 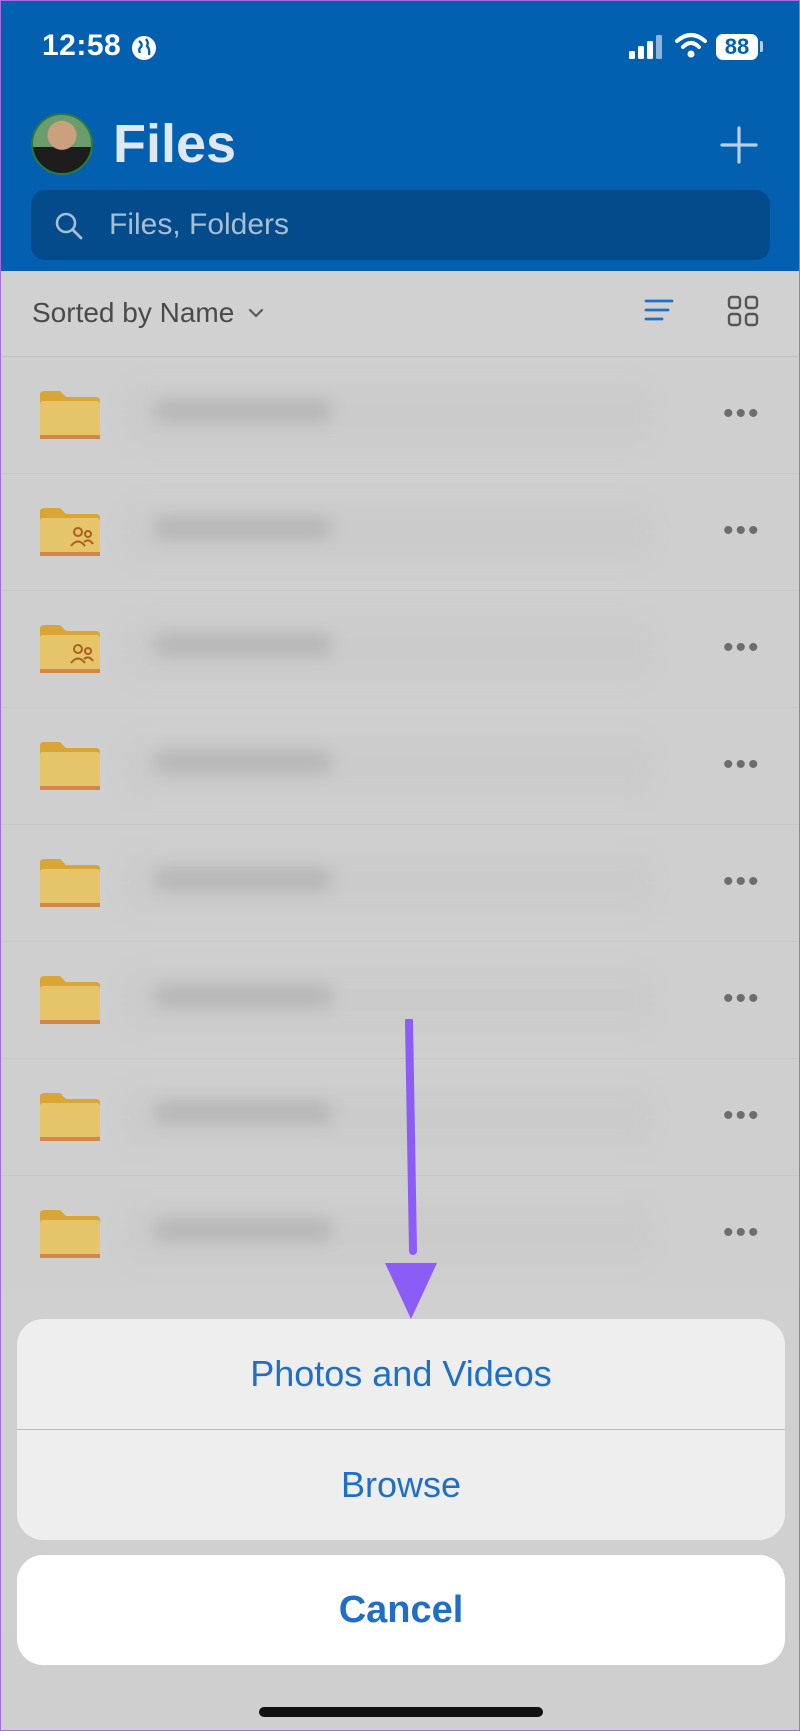 I want to click on home-indicator, so click(x=401, y=1712).